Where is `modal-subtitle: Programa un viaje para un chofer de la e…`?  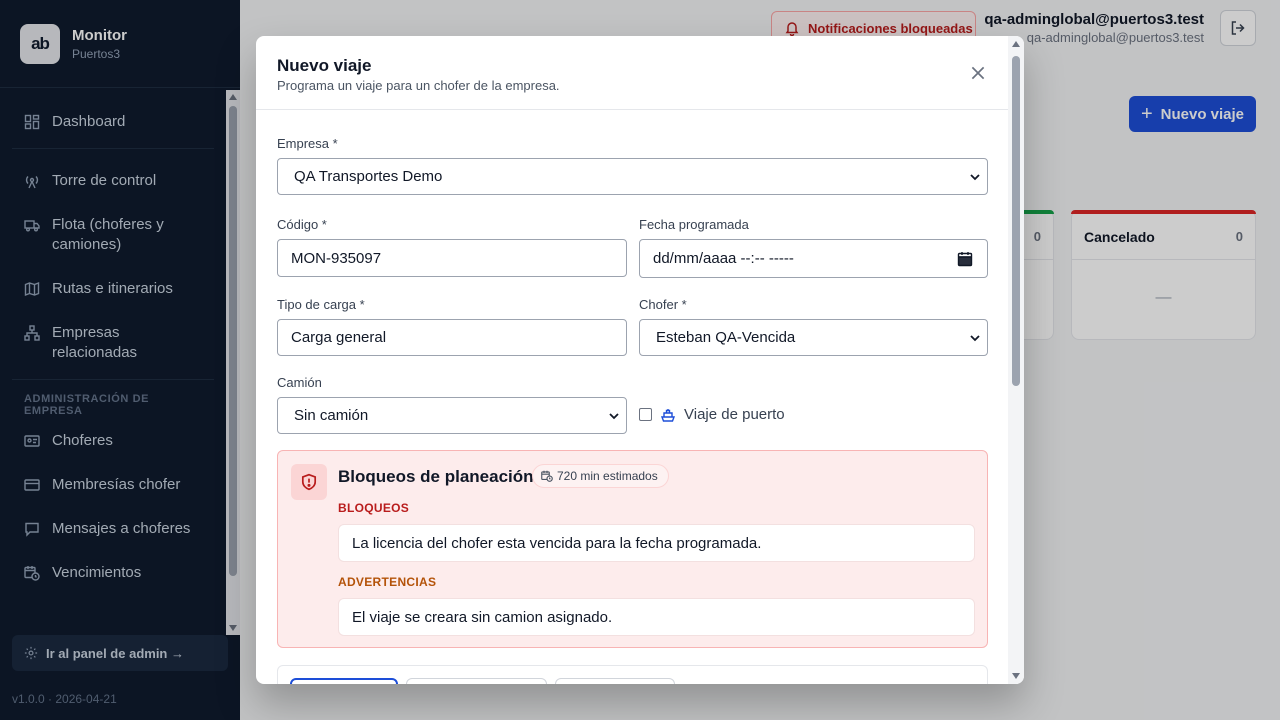
modal-subtitle: Programa un viaje para un chofer de la e… is located at coordinates (418, 85).